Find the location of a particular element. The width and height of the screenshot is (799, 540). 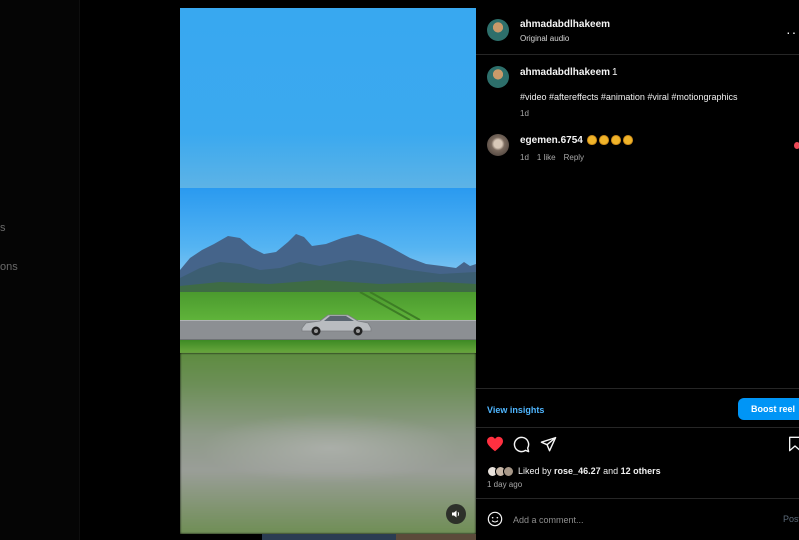

sidebar-fragment: ons is located at coordinates (9, 267).